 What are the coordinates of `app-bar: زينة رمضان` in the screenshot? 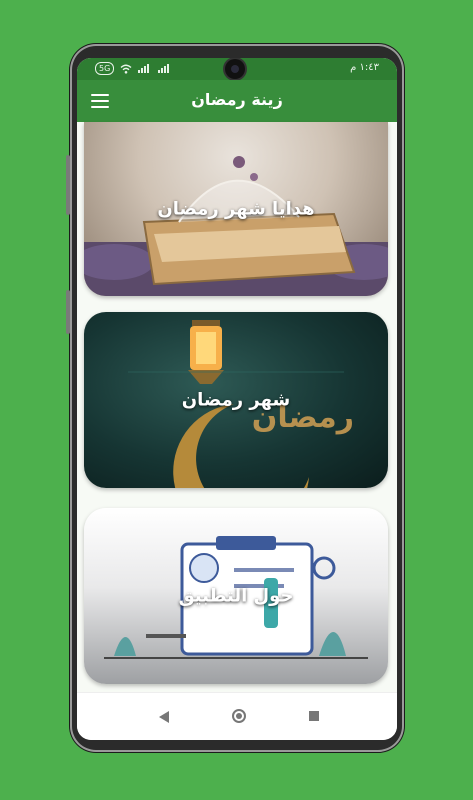 It's located at (237, 101).